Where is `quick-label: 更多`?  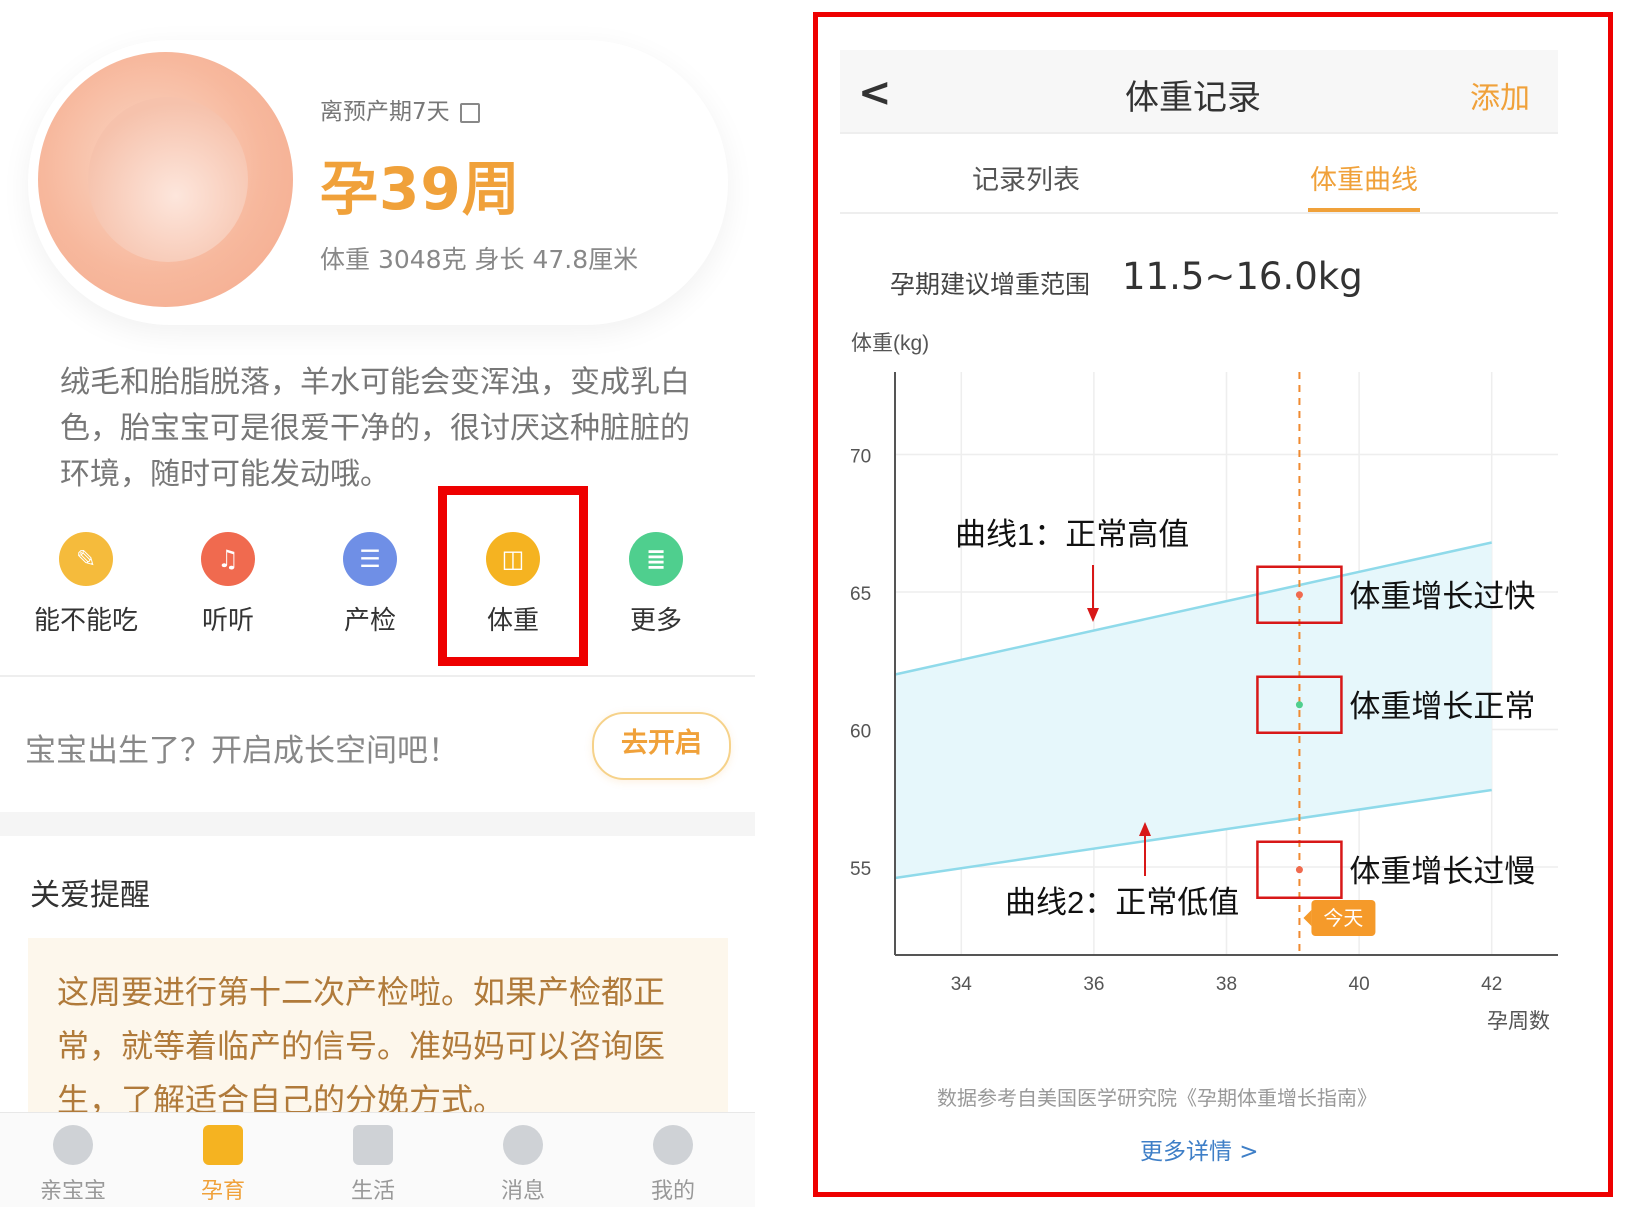 quick-label: 更多 is located at coordinates (655, 621).